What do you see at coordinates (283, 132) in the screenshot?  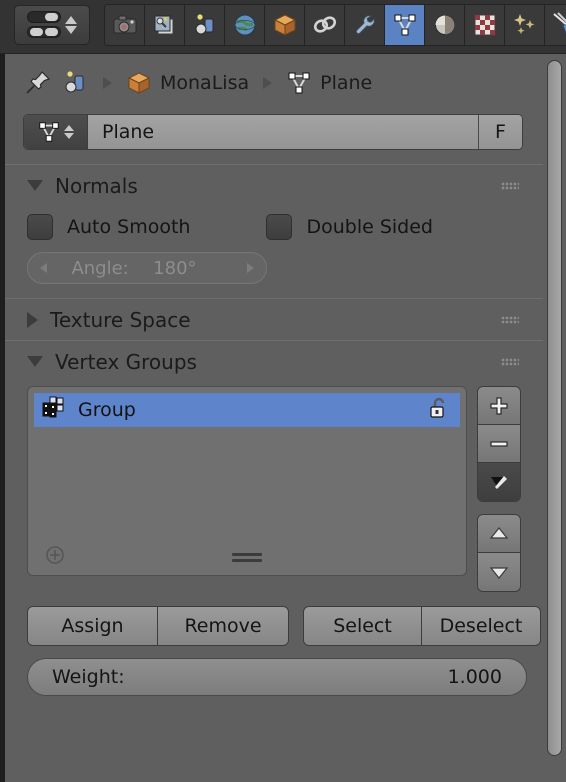 I see `mesh-name-input: Plane` at bounding box center [283, 132].